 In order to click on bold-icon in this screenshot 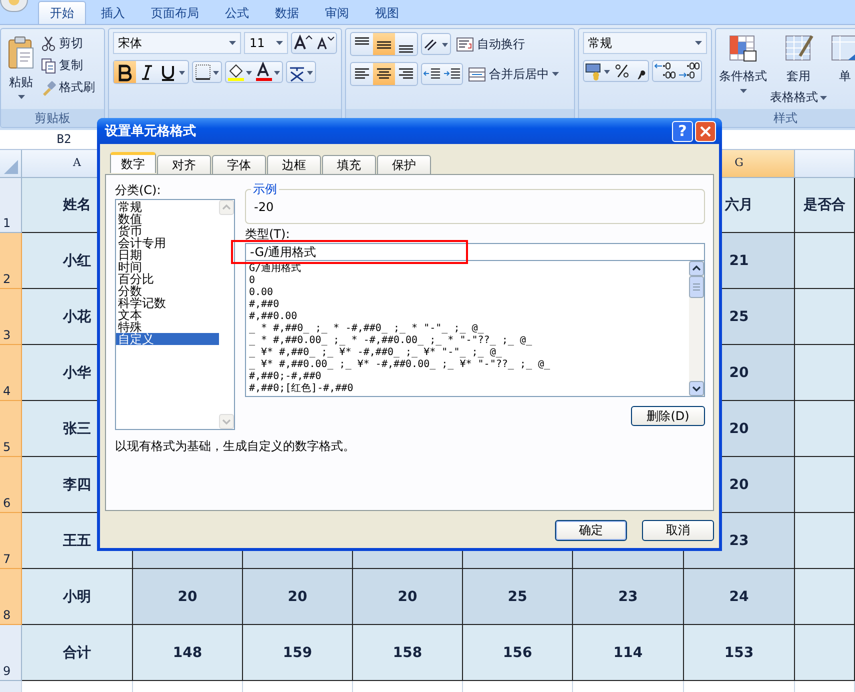, I will do `click(125, 72)`.